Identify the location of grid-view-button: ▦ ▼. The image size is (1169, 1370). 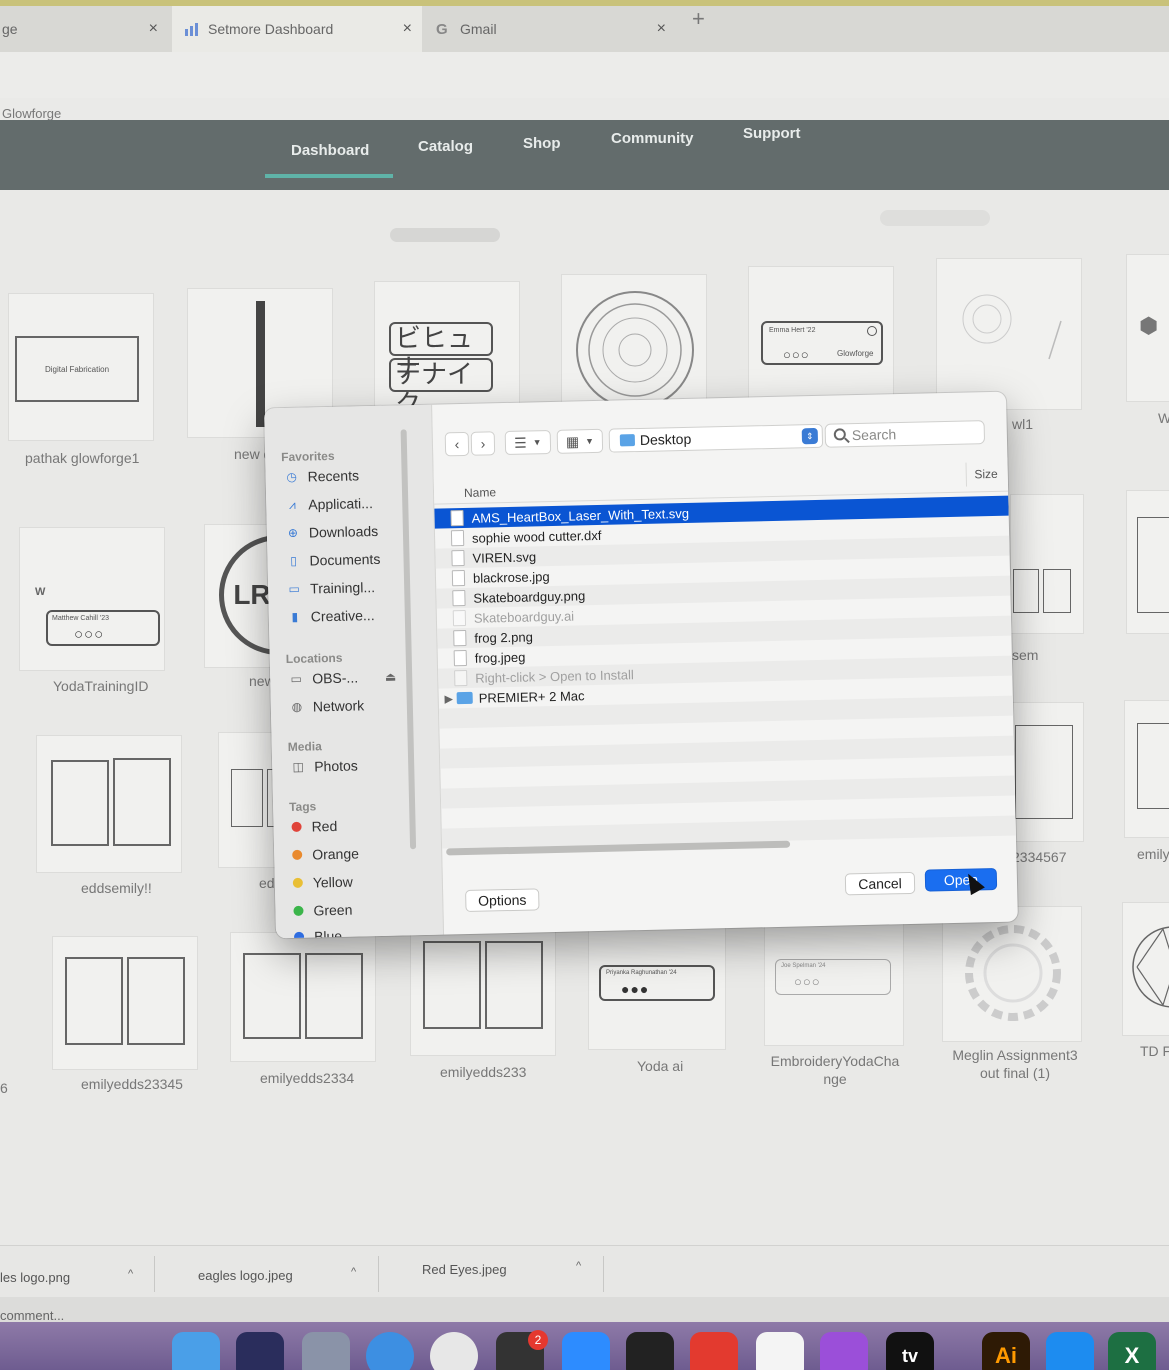
(580, 441).